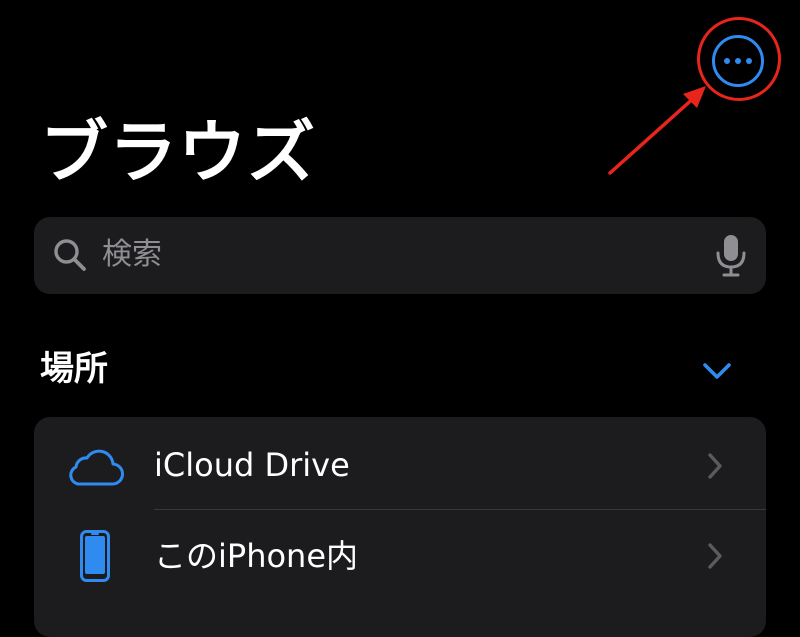  I want to click on iphone-icon, so click(95, 556).